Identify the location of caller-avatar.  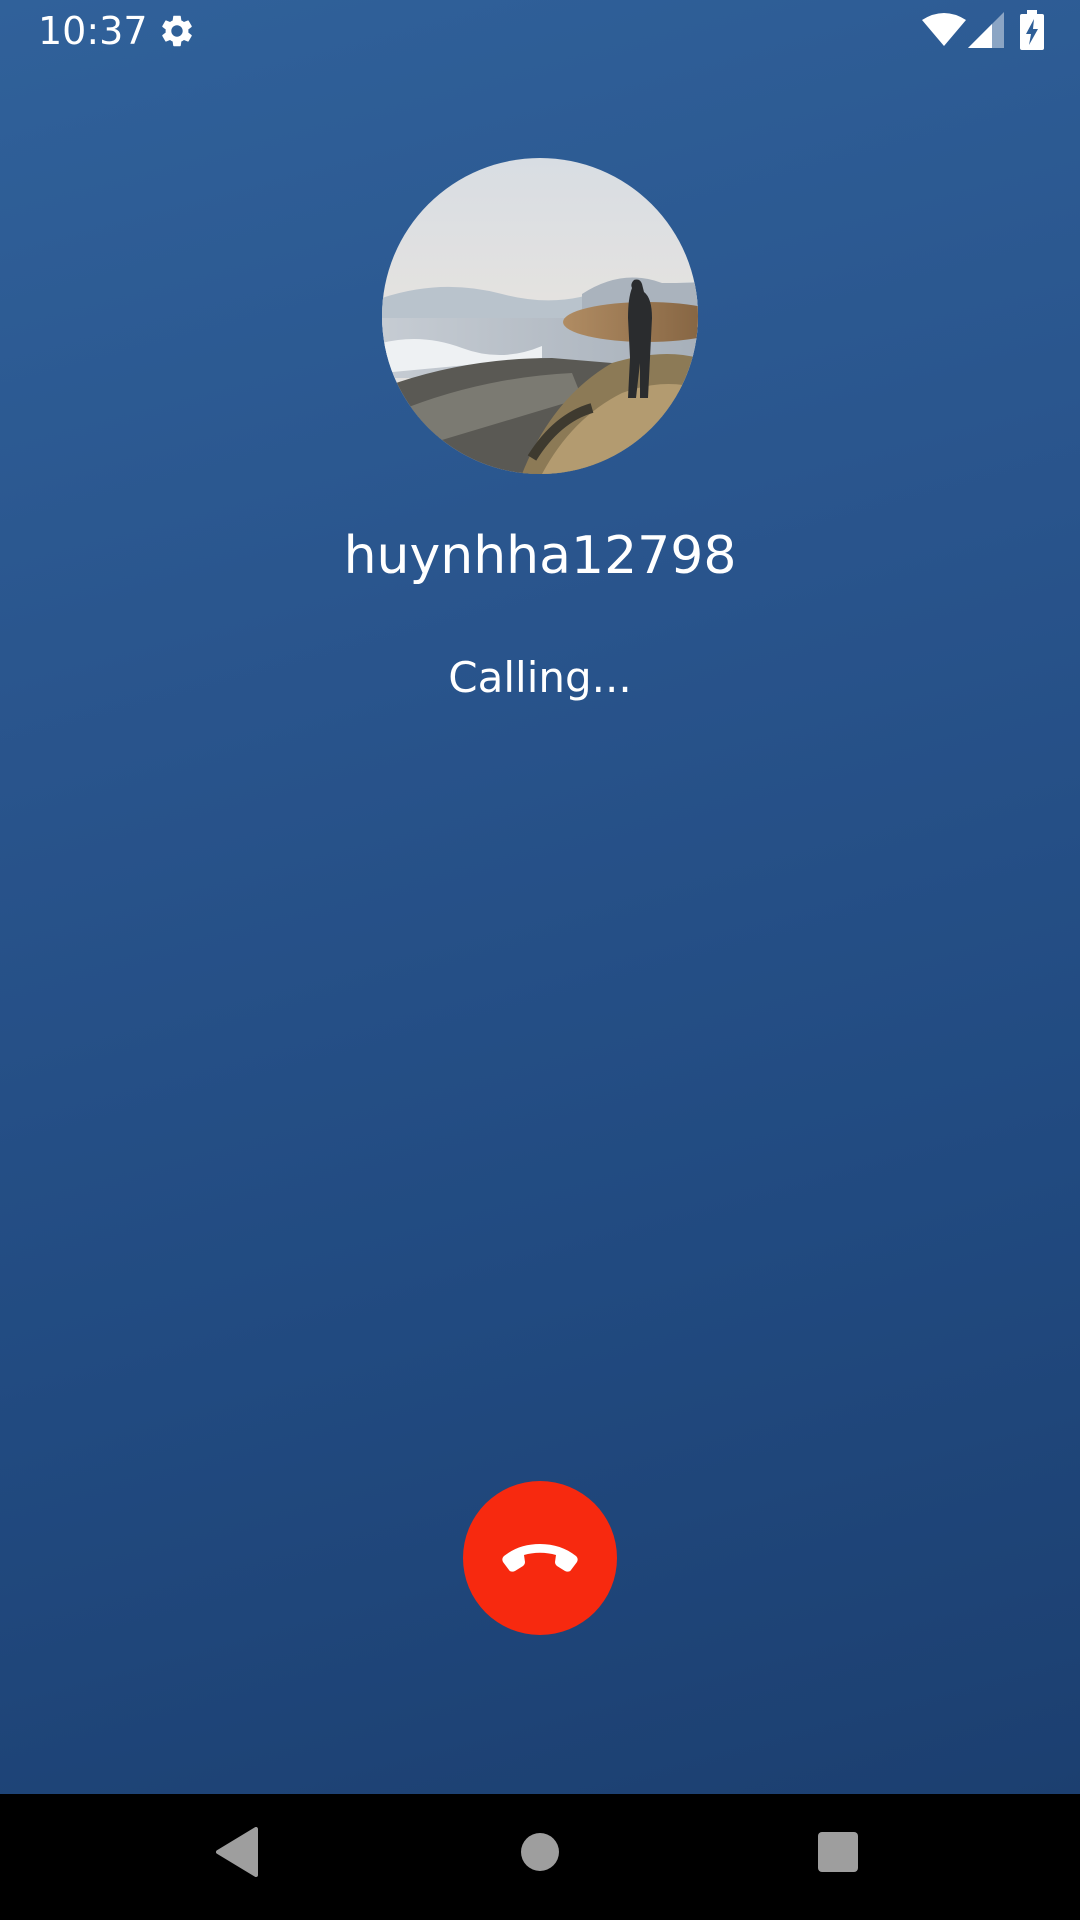
(540, 316).